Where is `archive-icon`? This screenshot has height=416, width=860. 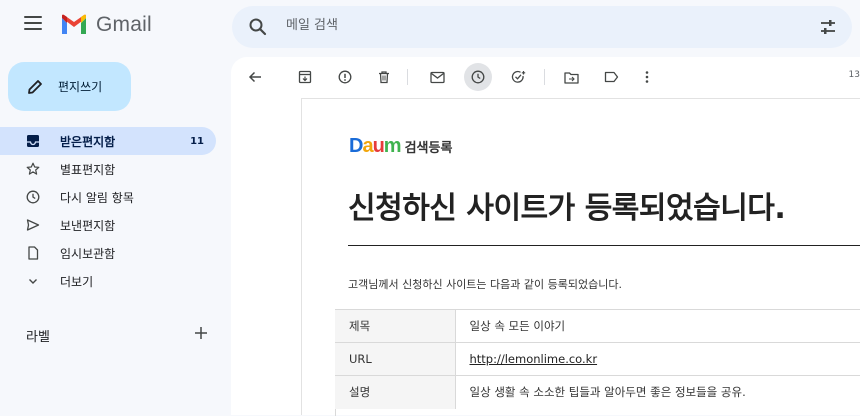
archive-icon is located at coordinates (305, 77).